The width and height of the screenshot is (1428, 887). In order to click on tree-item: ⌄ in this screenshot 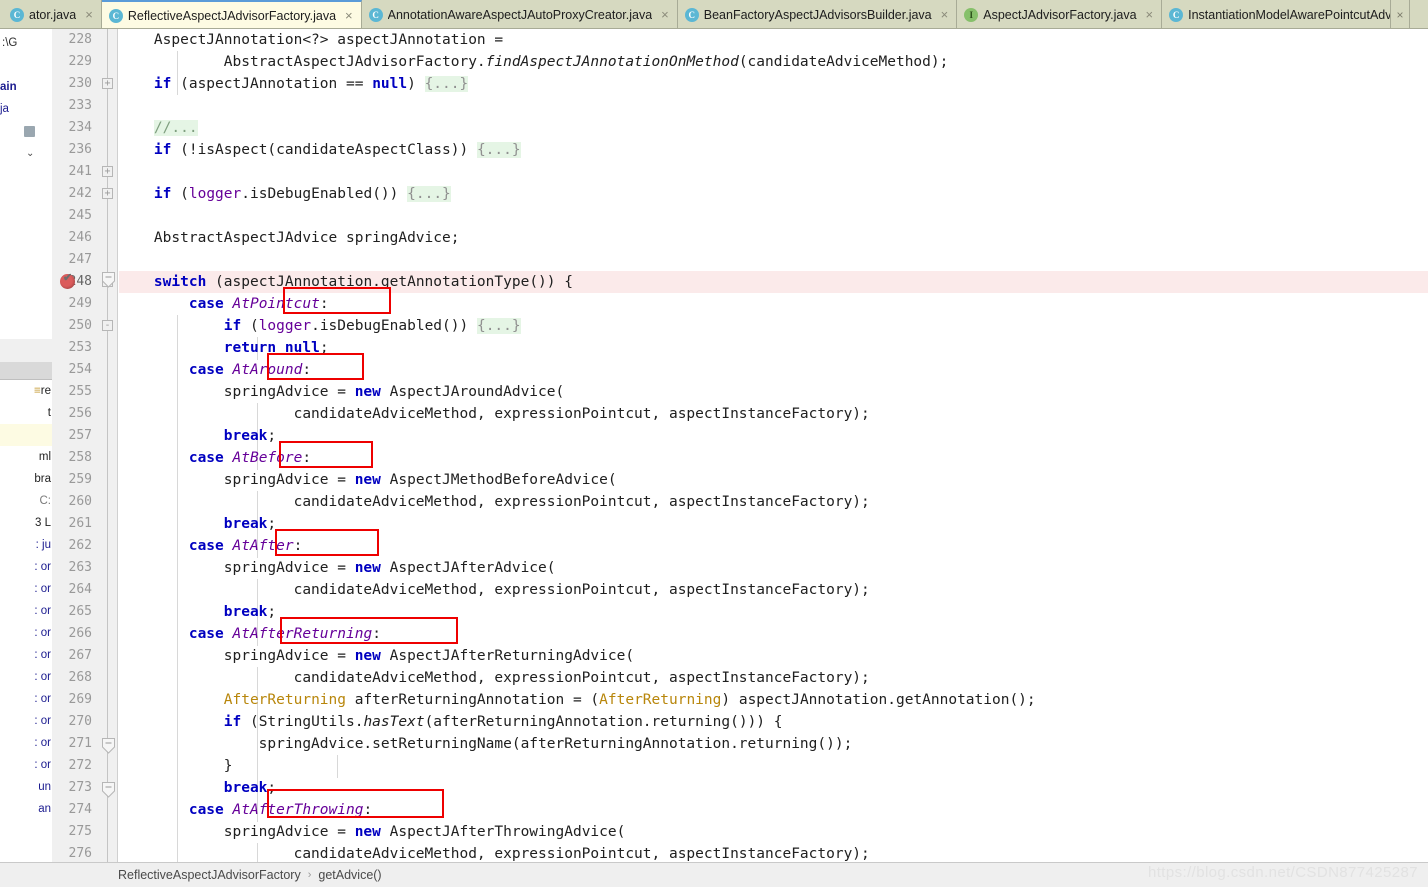, I will do `click(26, 153)`.